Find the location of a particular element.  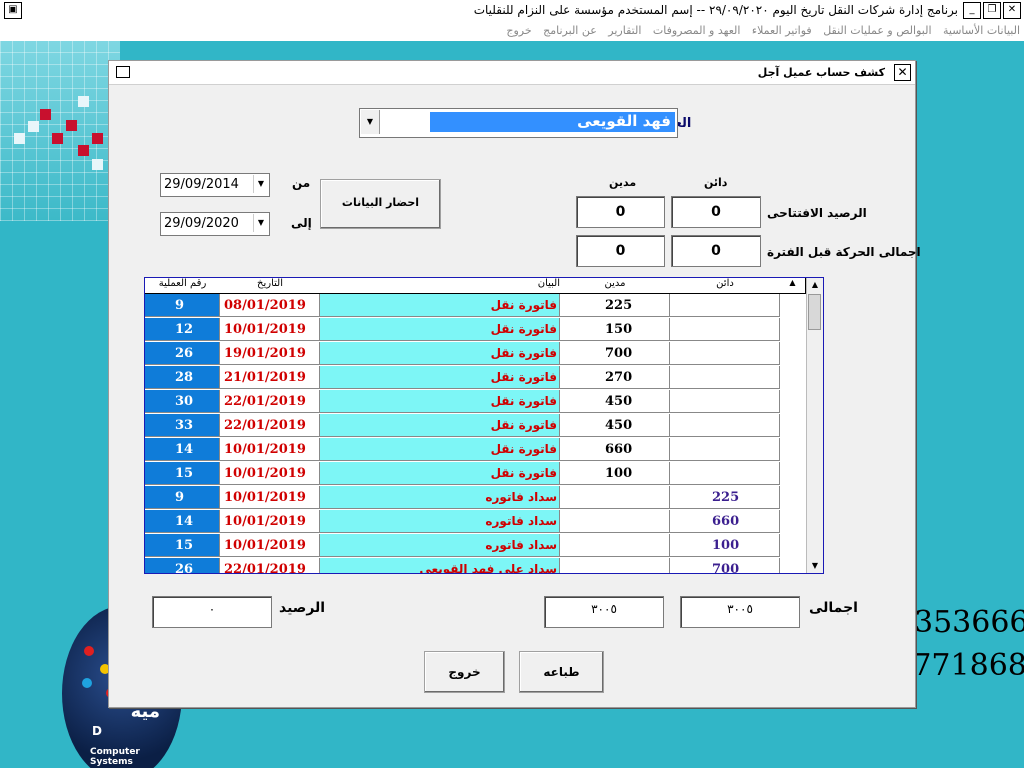

table-row: 9 10/01/2019 سداد فاتوره 225 is located at coordinates (465, 498).